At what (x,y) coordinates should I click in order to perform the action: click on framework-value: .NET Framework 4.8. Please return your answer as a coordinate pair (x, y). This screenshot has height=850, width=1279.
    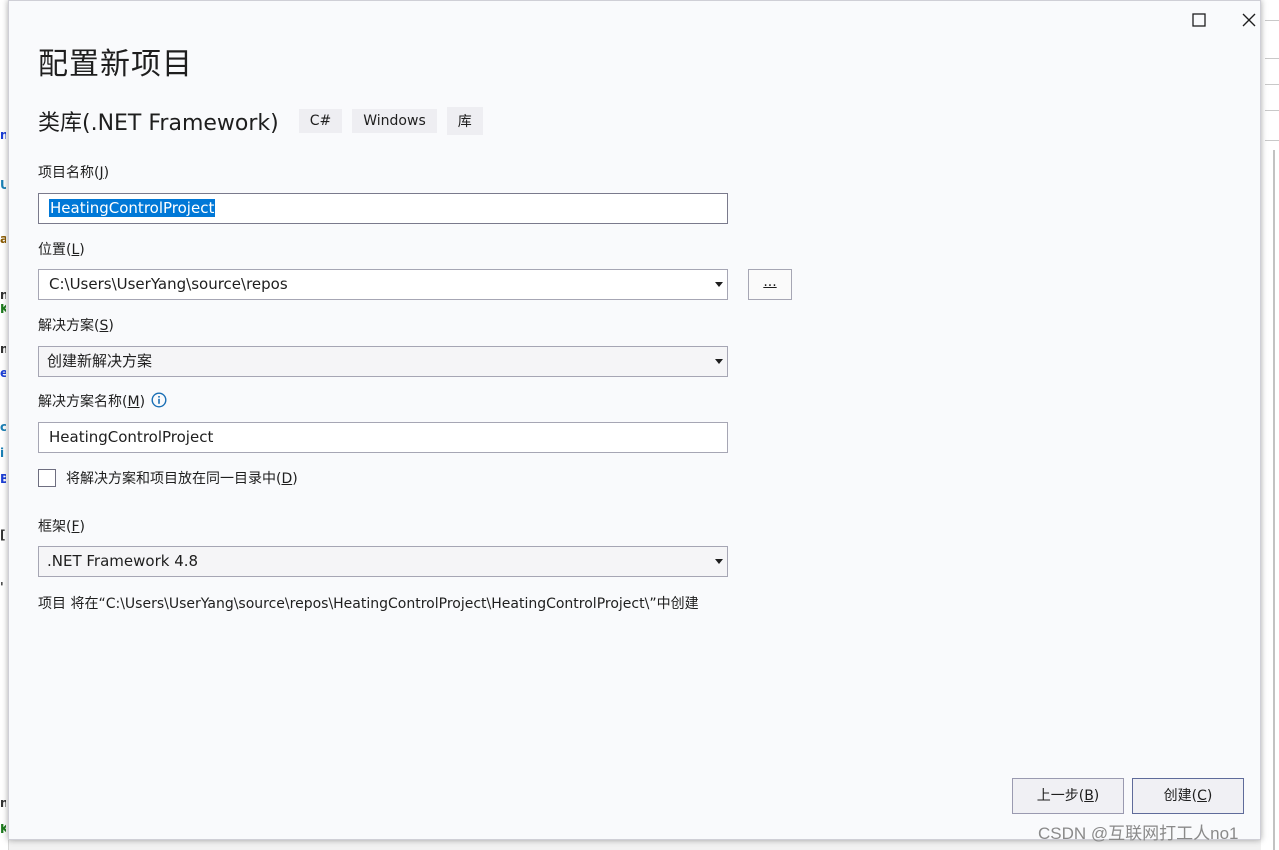
    Looking at the image, I should click on (123, 561).